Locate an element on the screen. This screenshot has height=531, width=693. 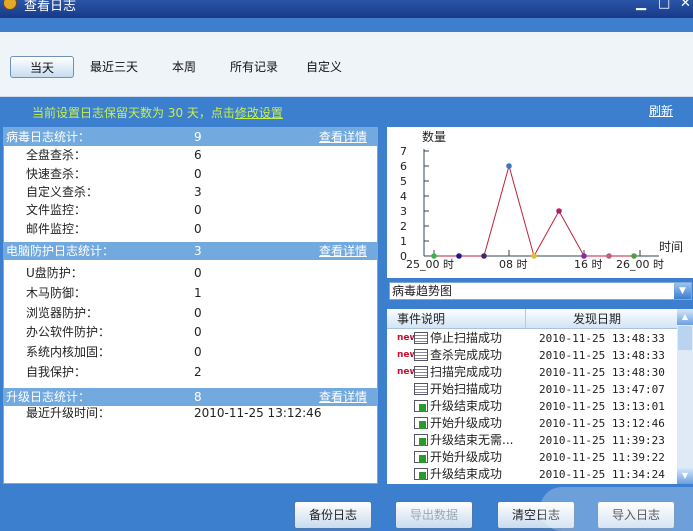
stat-value: 1 is located at coordinates (198, 293).